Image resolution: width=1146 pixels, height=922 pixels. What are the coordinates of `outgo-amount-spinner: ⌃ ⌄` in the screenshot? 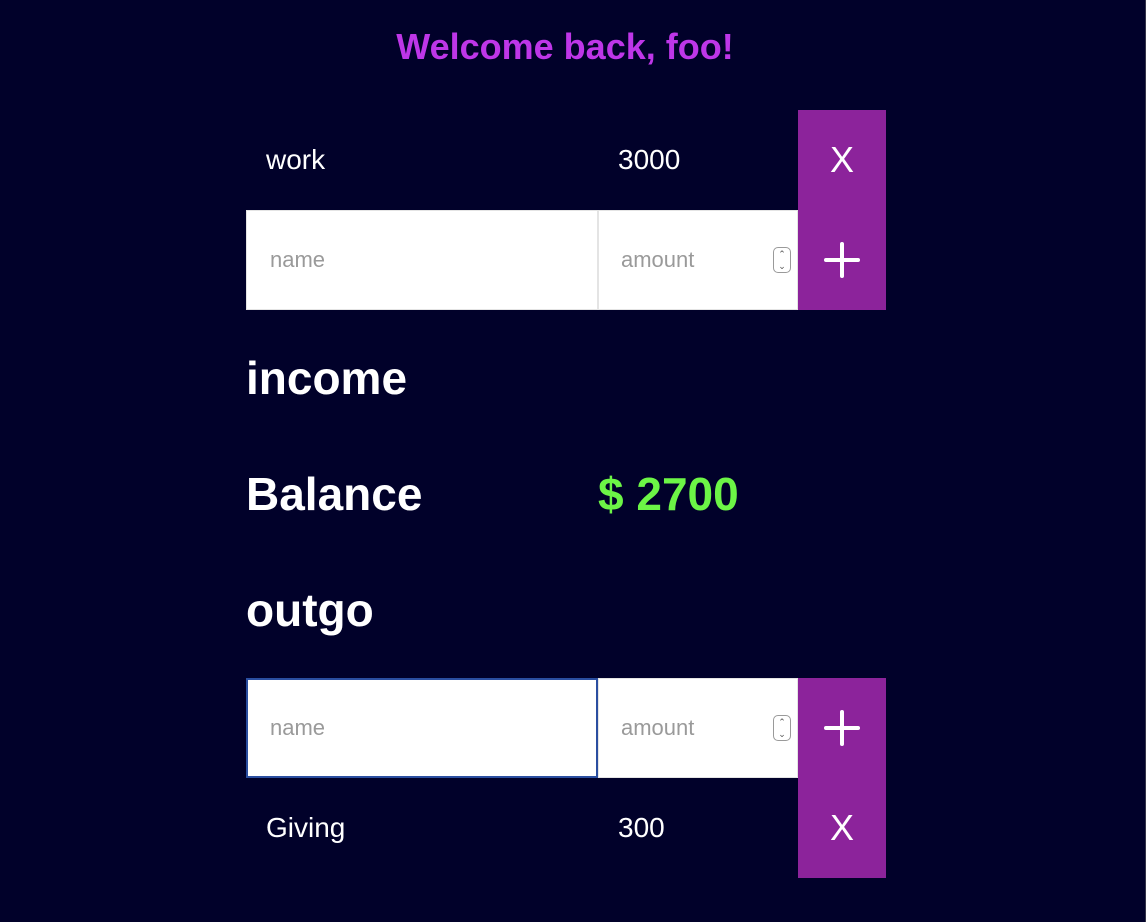 It's located at (782, 728).